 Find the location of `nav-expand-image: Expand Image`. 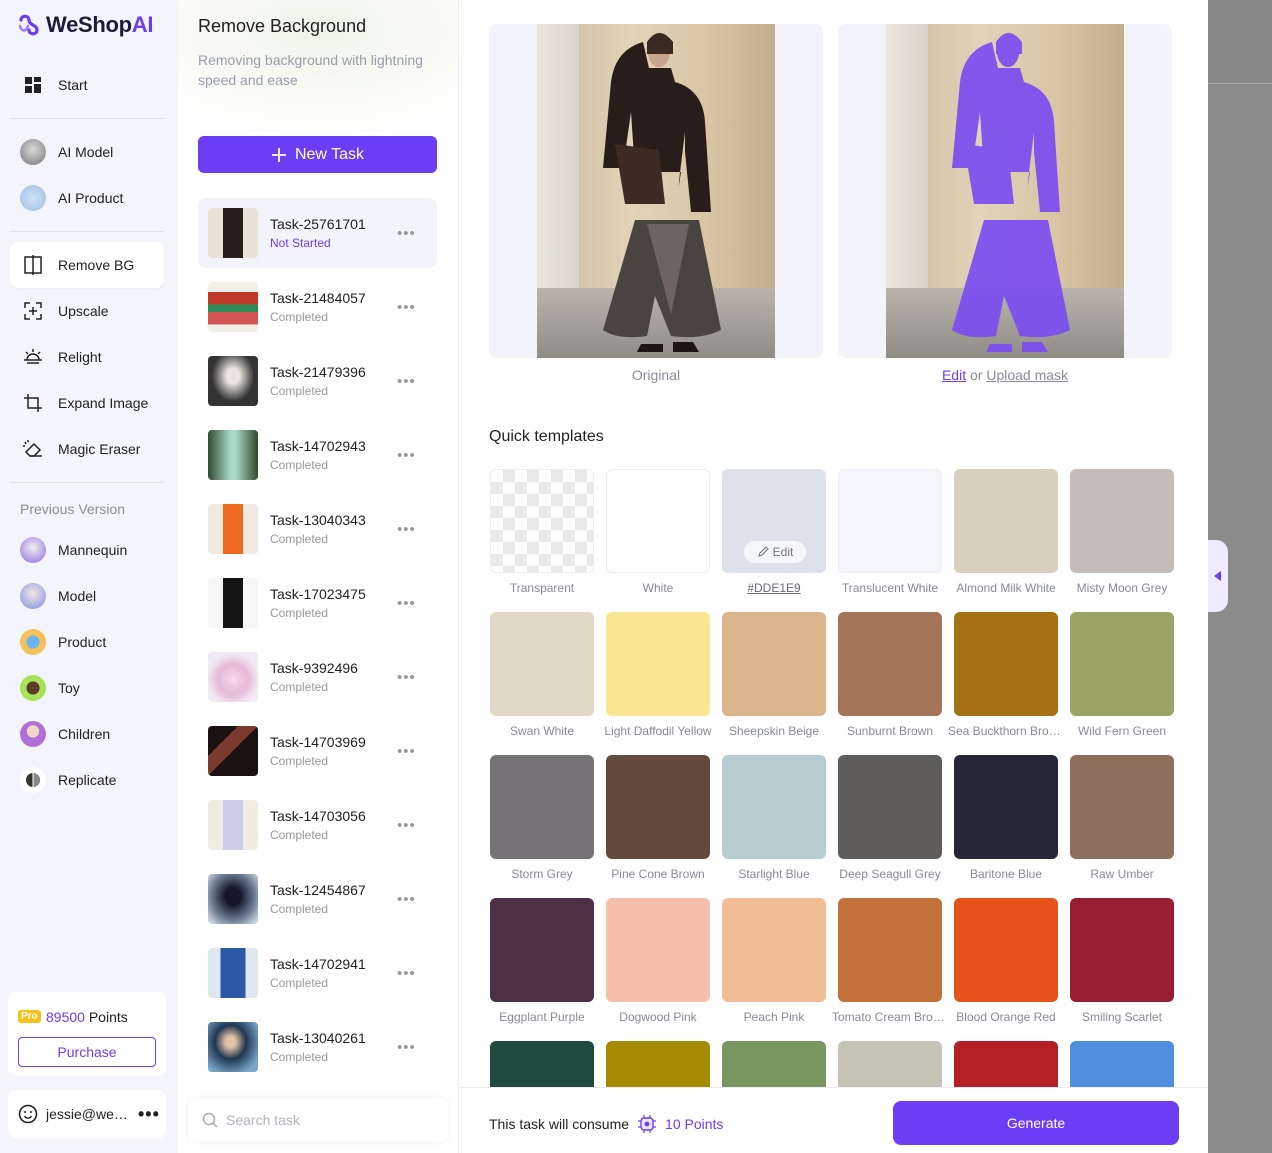

nav-expand-image: Expand Image is located at coordinates (87, 403).